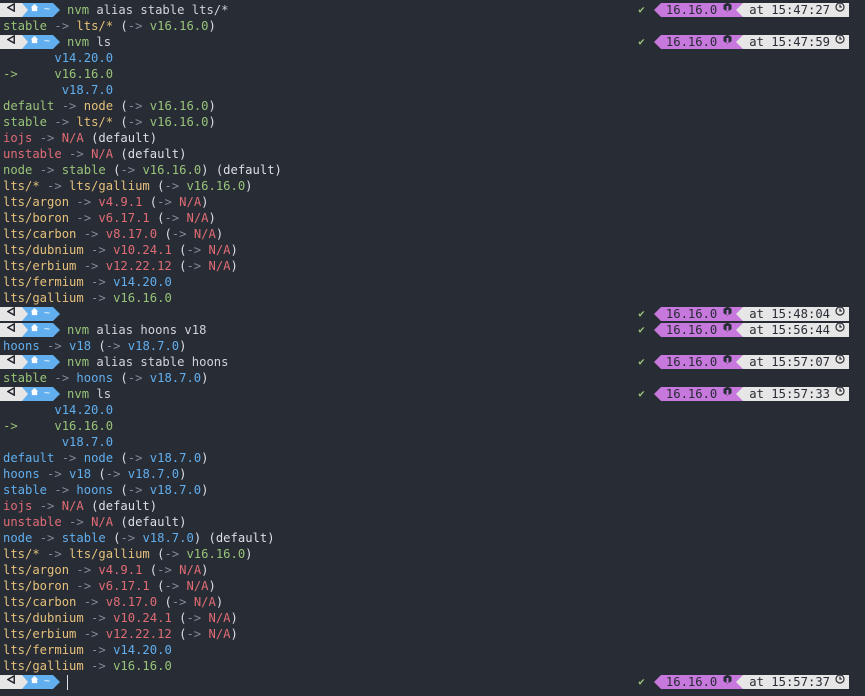  What do you see at coordinates (58, 58) in the screenshot?
I see `output-text: v14.20.0` at bounding box center [58, 58].